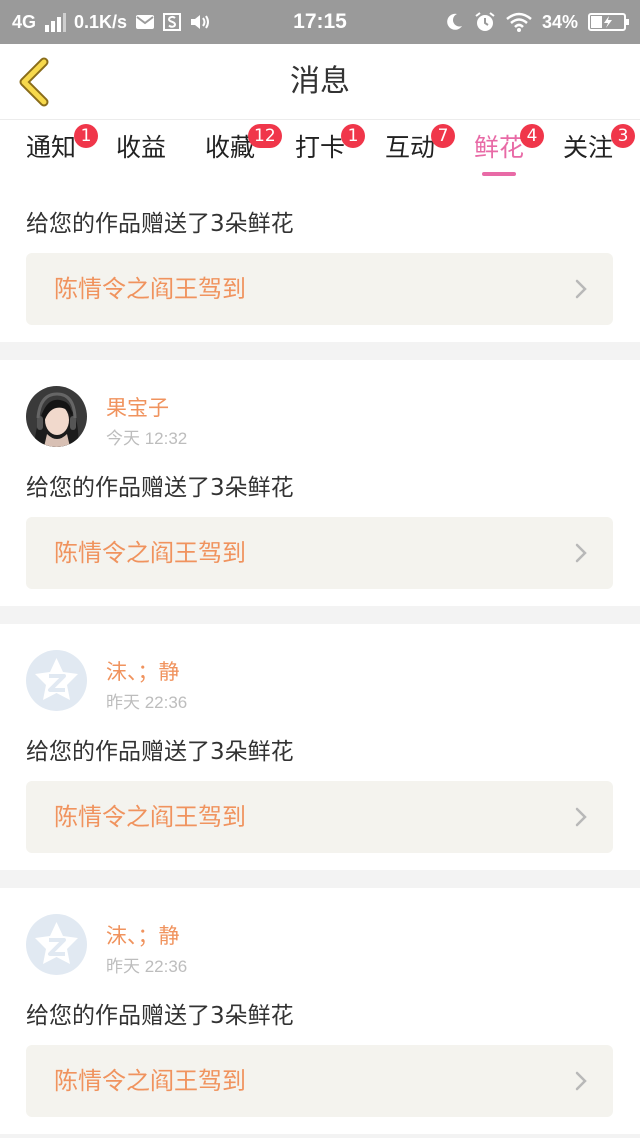 The height and width of the screenshot is (1138, 640). I want to click on tab-earnings: 收益, so click(141, 153).